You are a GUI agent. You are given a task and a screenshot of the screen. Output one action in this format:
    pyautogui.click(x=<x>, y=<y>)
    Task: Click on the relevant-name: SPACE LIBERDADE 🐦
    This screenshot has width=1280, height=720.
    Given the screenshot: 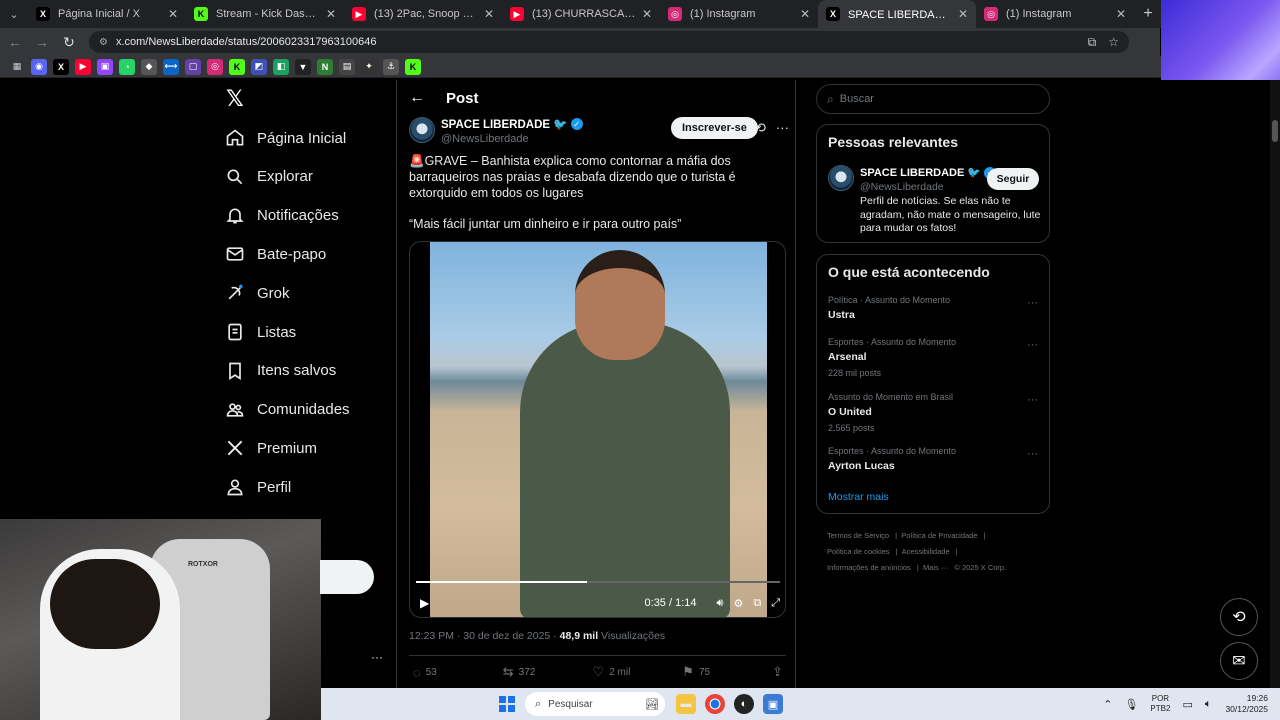 What is the action you would take?
    pyautogui.click(x=920, y=172)
    